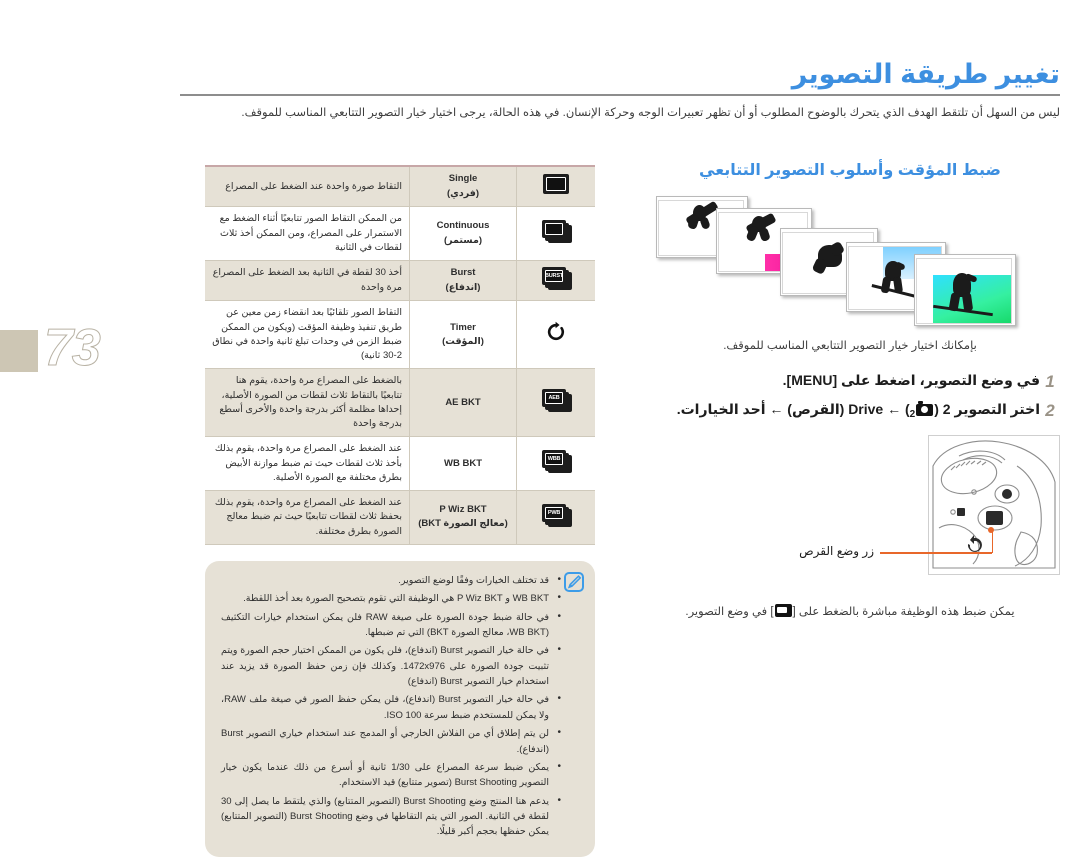  I want to click on step2-drive-arabic: (القرص), so click(816, 408).